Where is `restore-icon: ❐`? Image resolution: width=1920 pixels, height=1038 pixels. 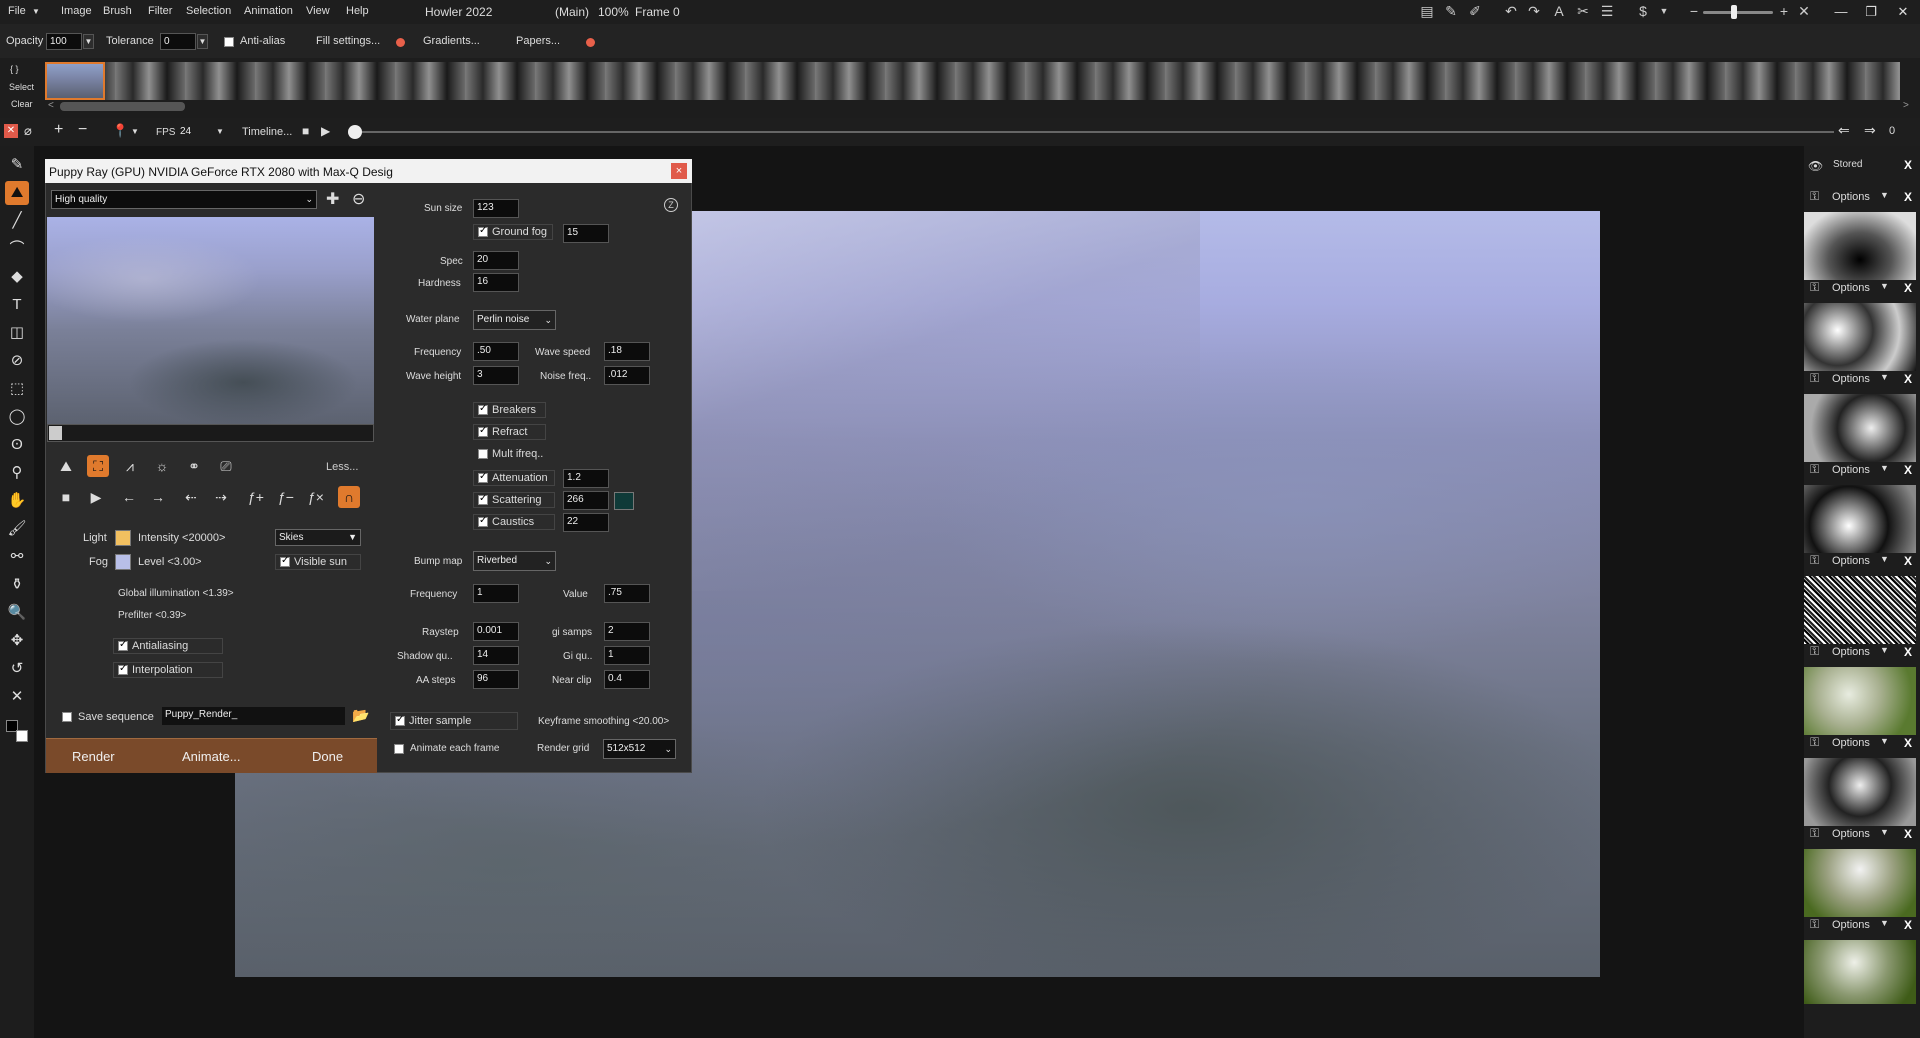 restore-icon: ❐ is located at coordinates (1871, 11).